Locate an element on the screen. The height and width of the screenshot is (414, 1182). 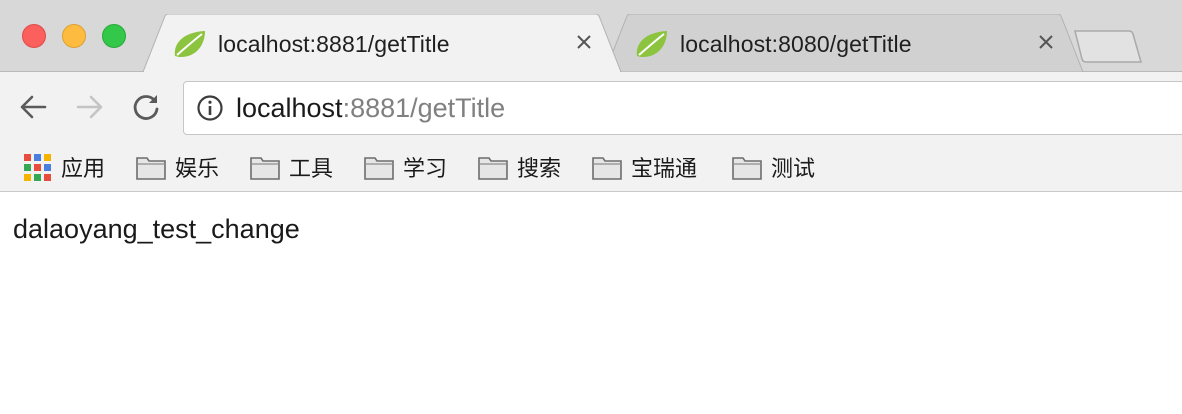
bookmark-label: 宝瑞通 is located at coordinates (664, 168).